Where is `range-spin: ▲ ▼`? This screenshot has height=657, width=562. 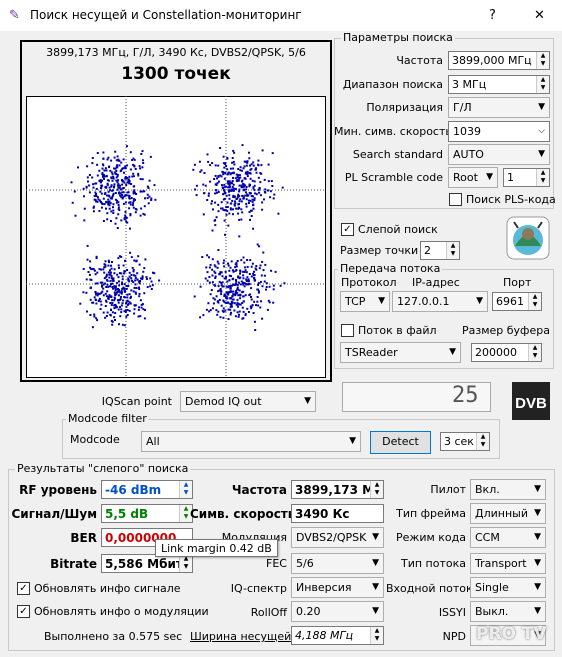
range-spin: ▲ ▼ is located at coordinates (542, 84).